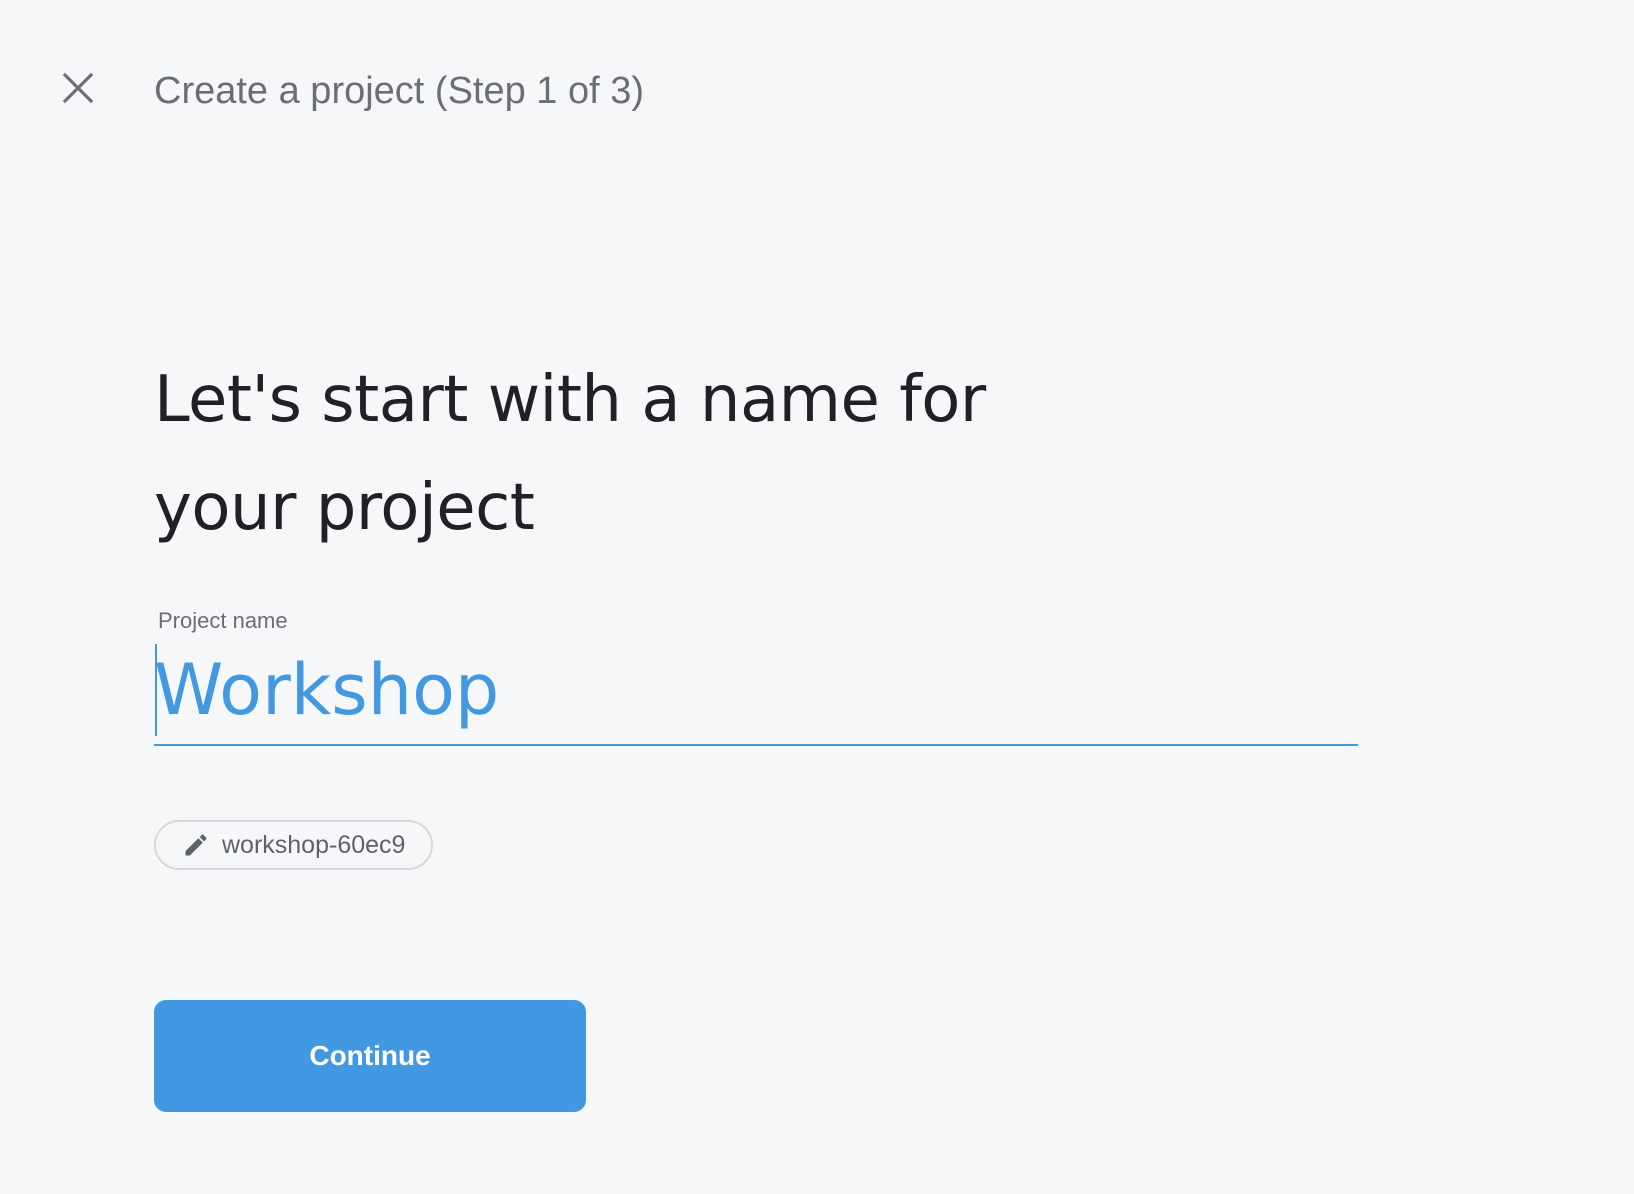  What do you see at coordinates (756, 691) in the screenshot?
I see `project-name-input` at bounding box center [756, 691].